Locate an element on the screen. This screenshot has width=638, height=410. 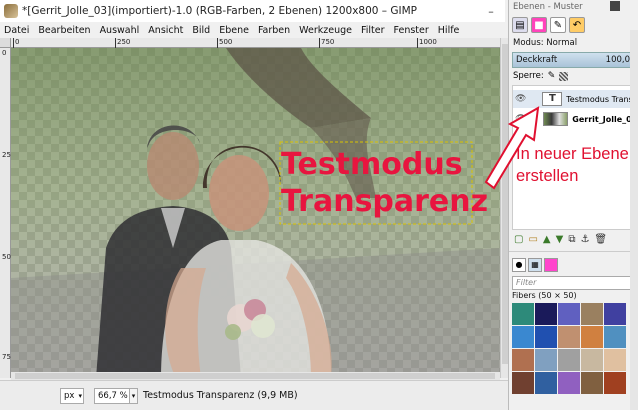
vruler-label: 0 is located at coordinates (4, 53).